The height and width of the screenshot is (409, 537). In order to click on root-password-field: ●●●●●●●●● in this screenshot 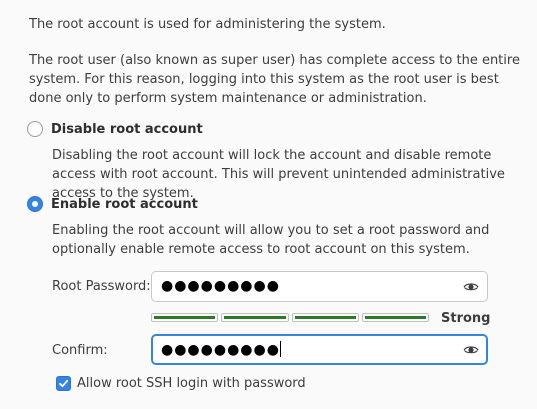, I will do `click(319, 286)`.